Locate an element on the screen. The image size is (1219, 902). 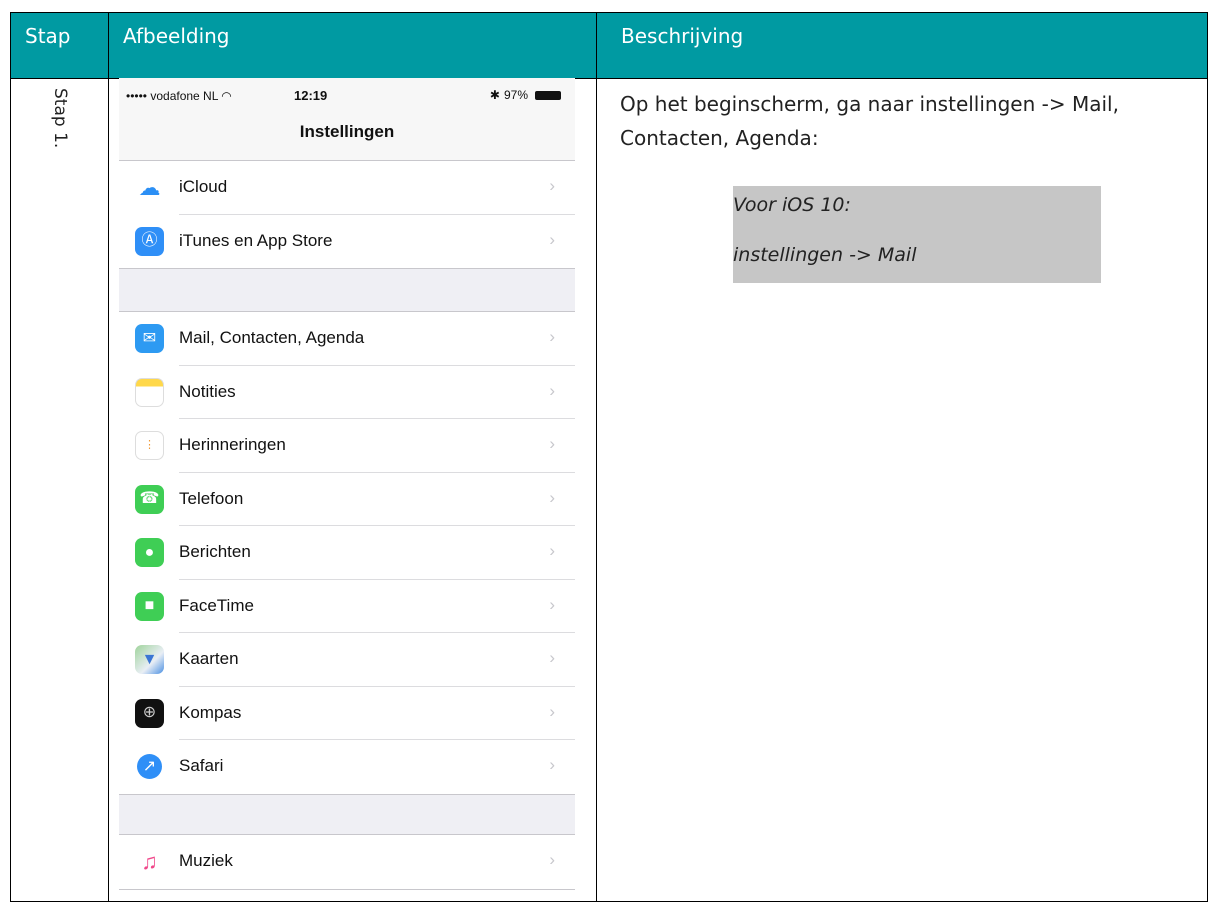
settings-item-icloud: ☁ iCloud › is located at coordinates (347, 188).